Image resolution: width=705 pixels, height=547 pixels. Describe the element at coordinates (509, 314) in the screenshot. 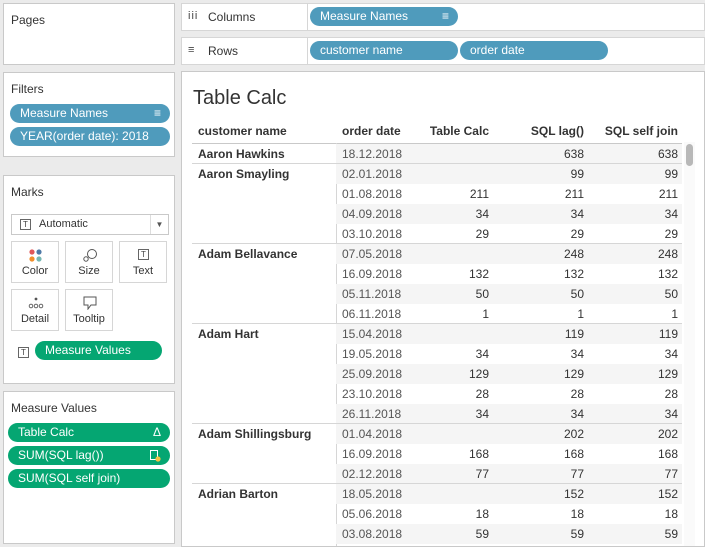

I see `table-row: 06.11.2018 1 1 1` at that location.